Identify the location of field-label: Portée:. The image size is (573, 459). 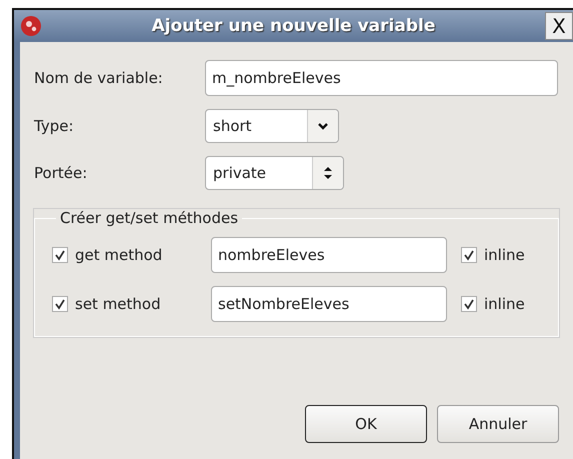
(61, 173).